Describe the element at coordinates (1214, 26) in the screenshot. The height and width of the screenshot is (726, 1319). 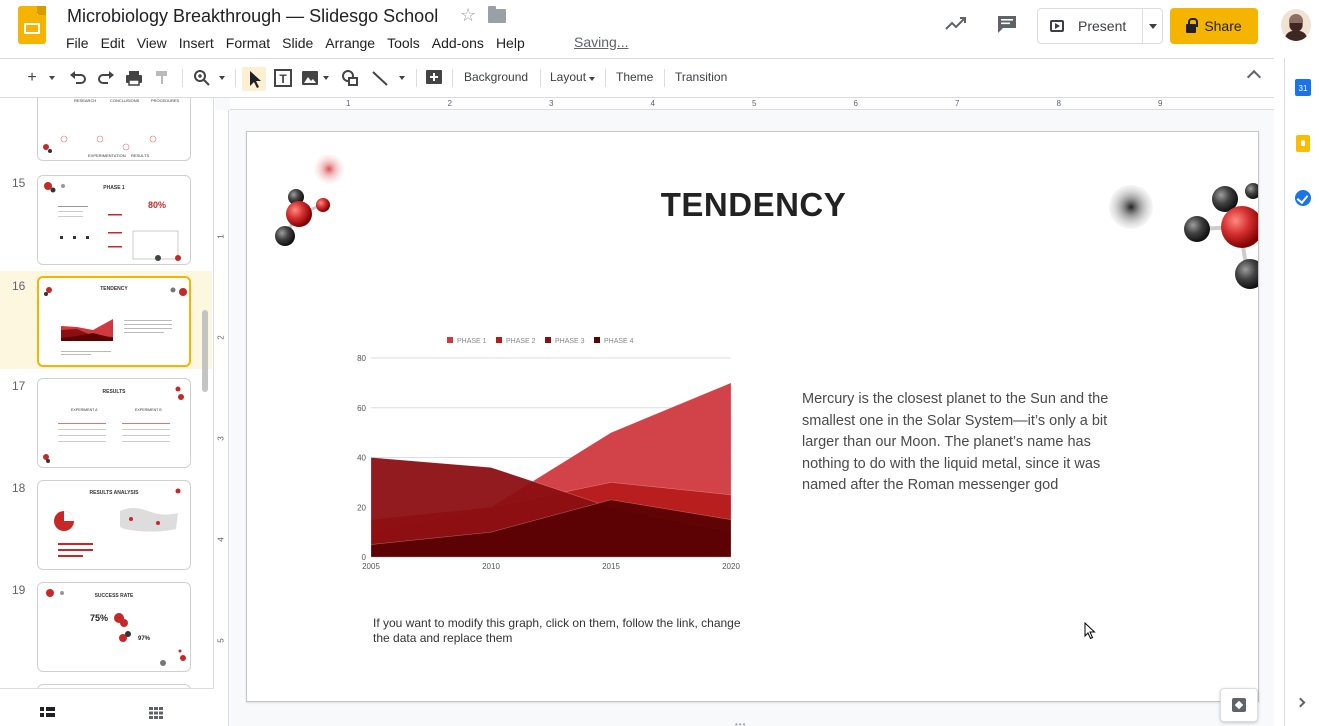
I see `share-button: Share` at that location.